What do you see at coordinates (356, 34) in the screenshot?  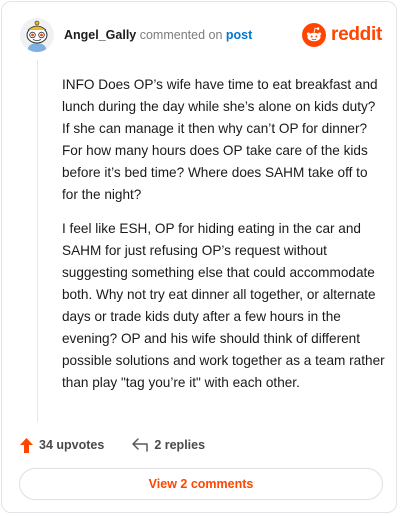 I see `reddit-wordmark: reddit` at bounding box center [356, 34].